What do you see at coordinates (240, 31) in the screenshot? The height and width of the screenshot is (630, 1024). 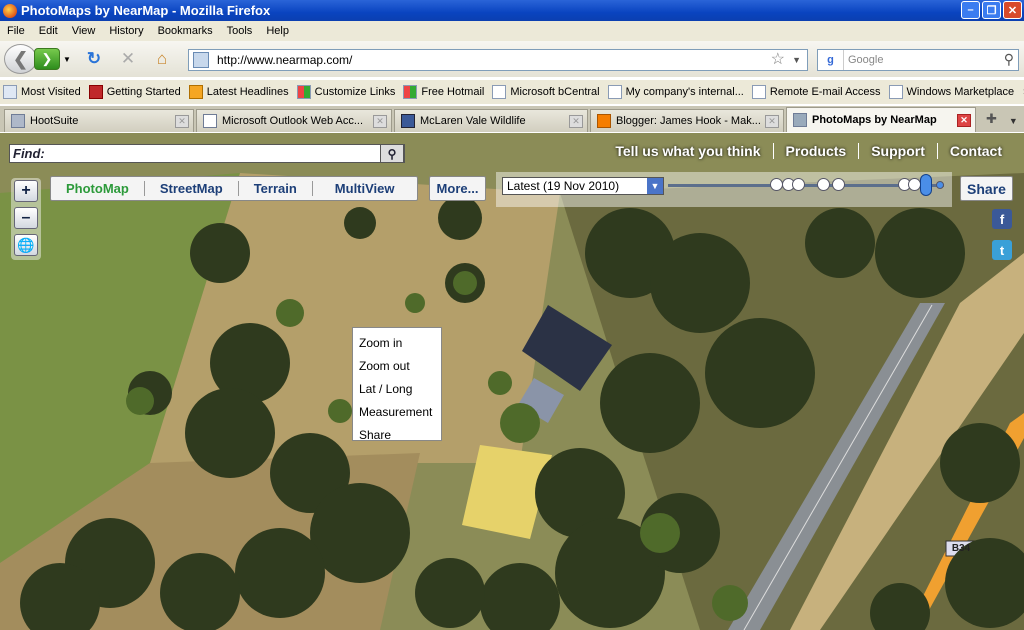 I see `menu-tools: Tools` at bounding box center [240, 31].